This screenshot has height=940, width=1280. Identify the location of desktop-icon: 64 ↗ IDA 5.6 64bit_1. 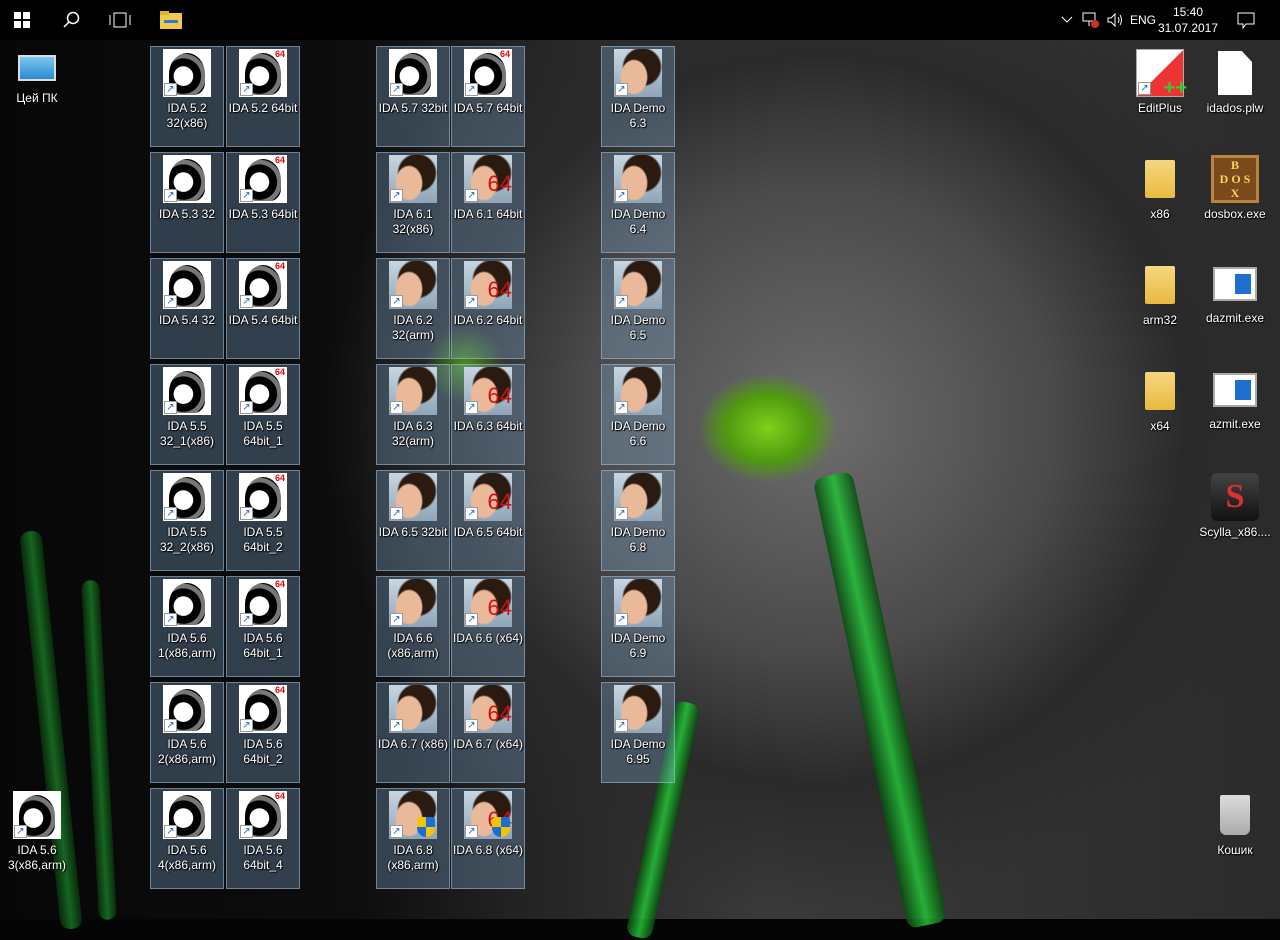
(263, 626).